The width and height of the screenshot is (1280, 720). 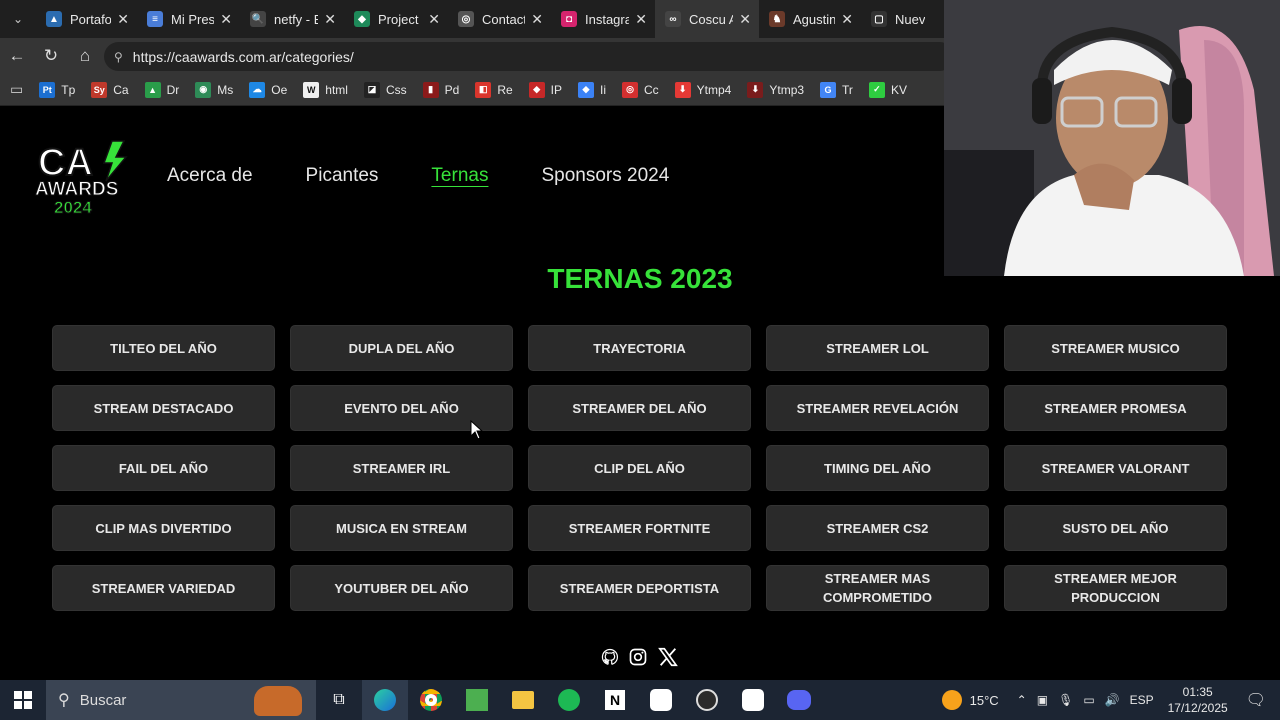 I want to click on obs-icon, so click(x=707, y=700).